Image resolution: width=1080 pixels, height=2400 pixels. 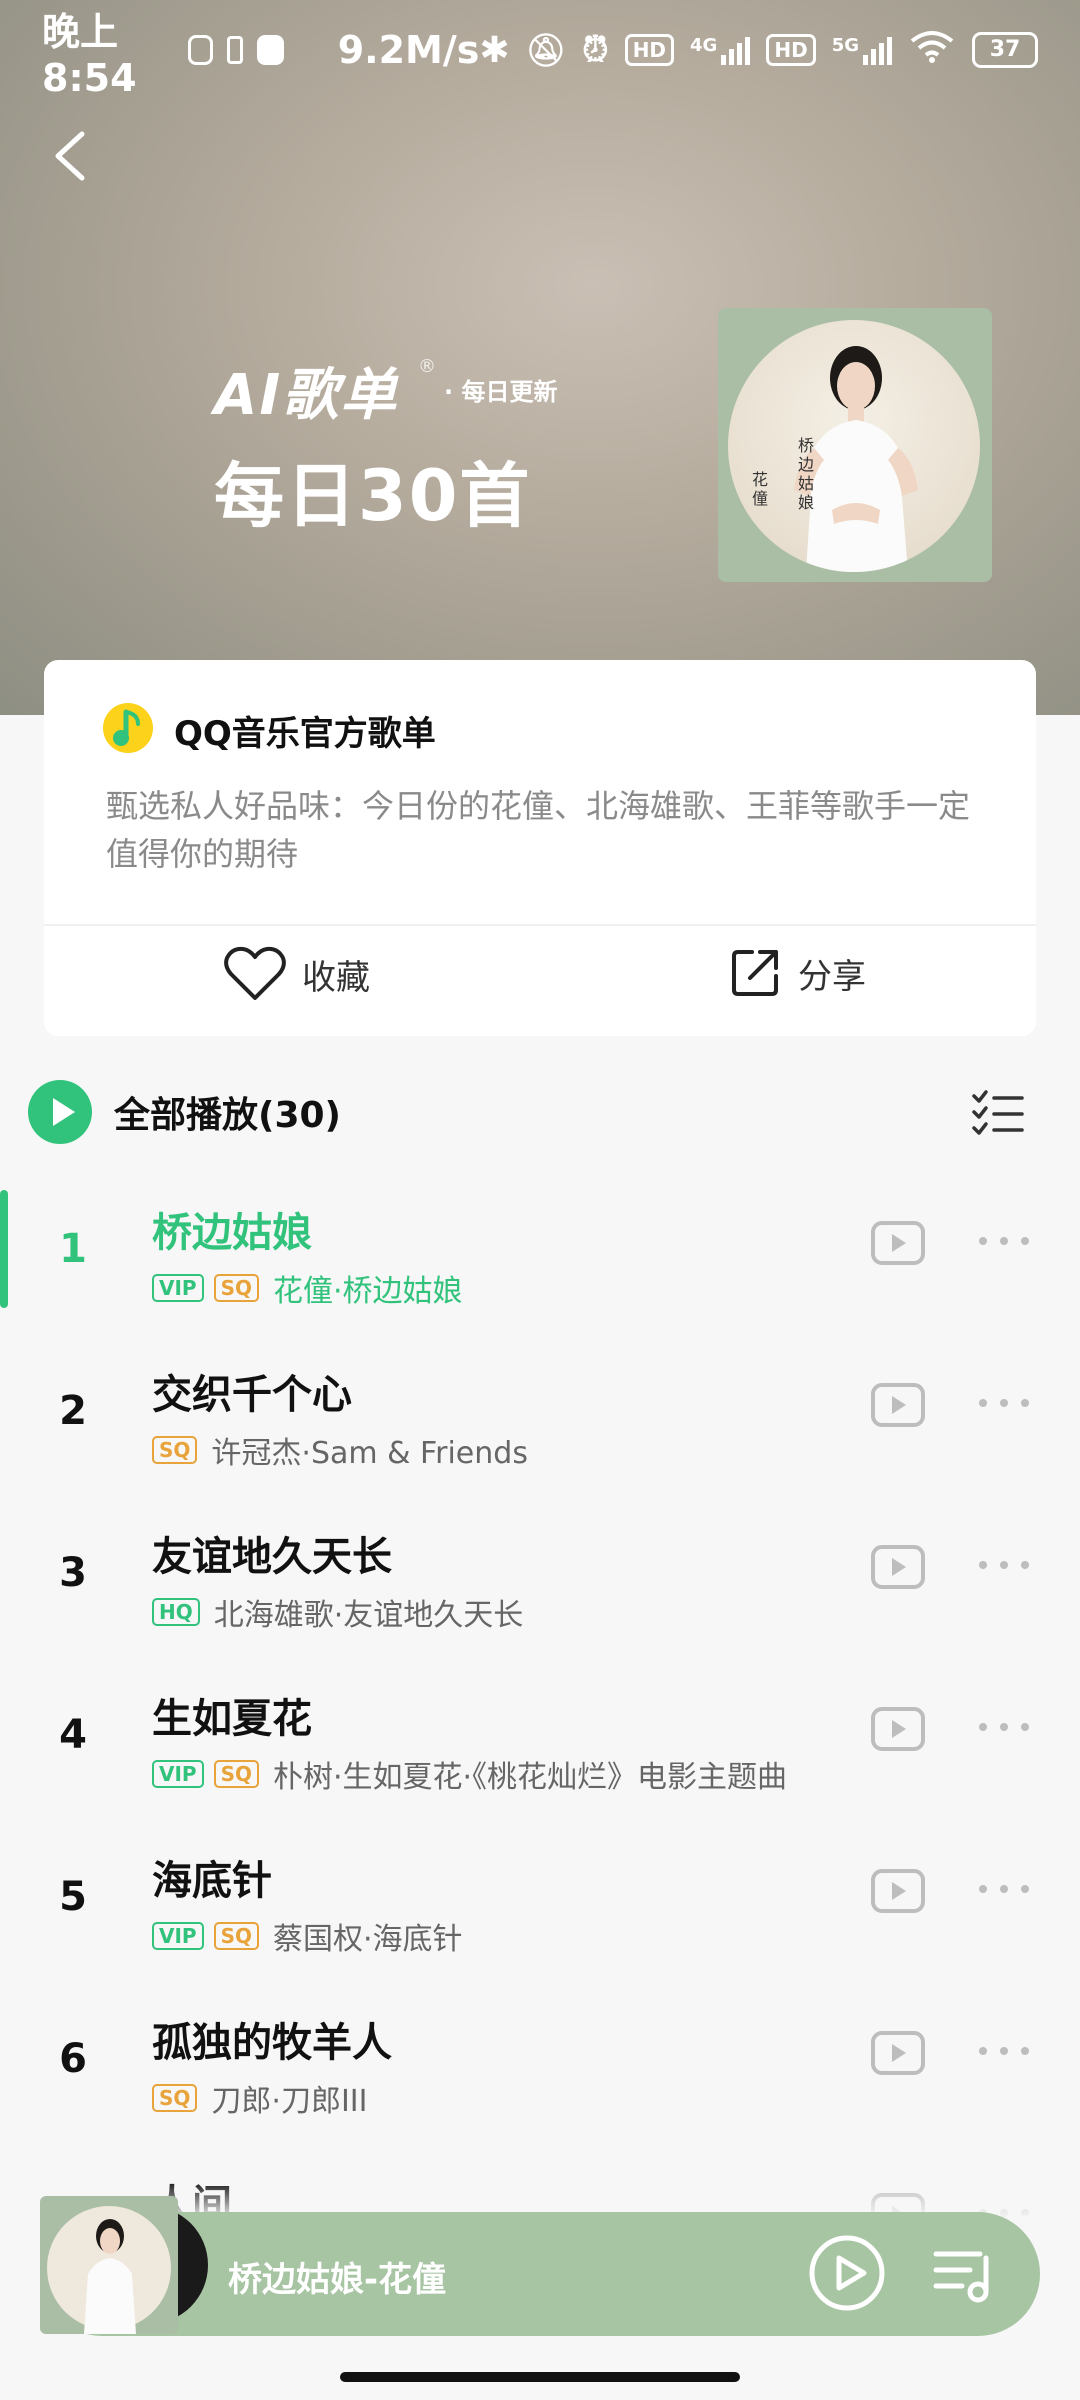 I want to click on play-all-icon, so click(x=60, y=1112).